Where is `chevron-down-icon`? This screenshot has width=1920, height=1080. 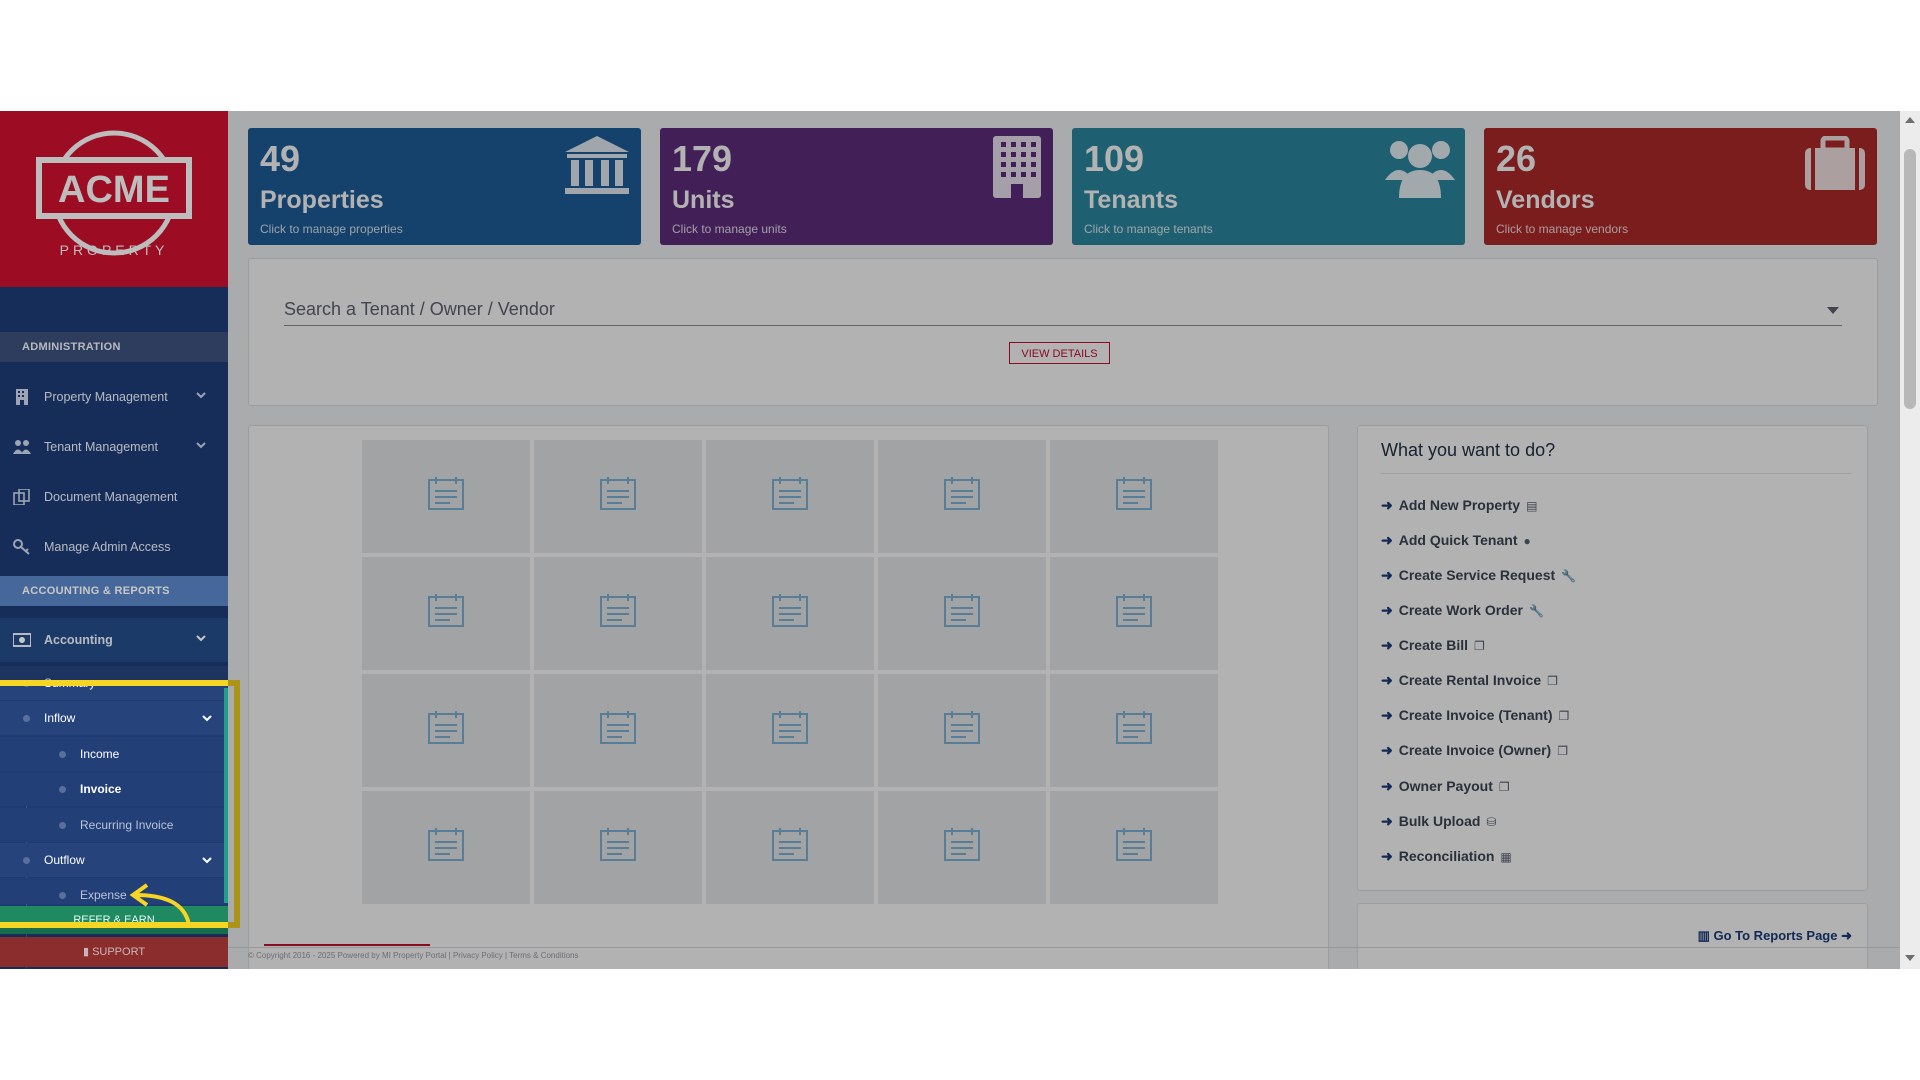 chevron-down-icon is located at coordinates (201, 445).